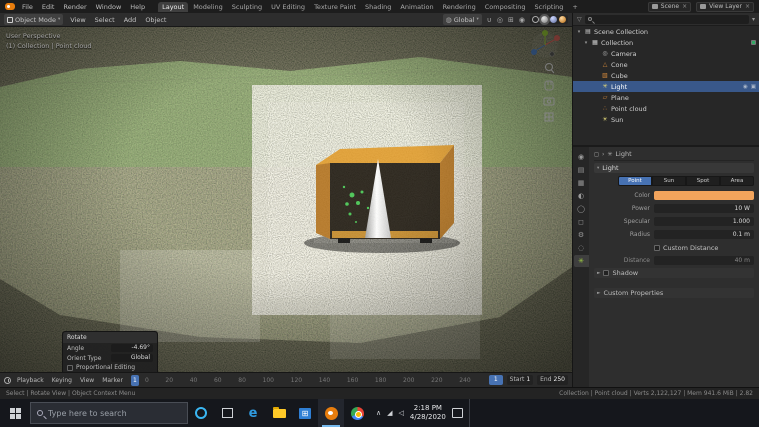 This screenshot has width=759, height=427. What do you see at coordinates (462, 19) in the screenshot?
I see `orientation-dropdown: ◍ Global ▾` at bounding box center [462, 19].